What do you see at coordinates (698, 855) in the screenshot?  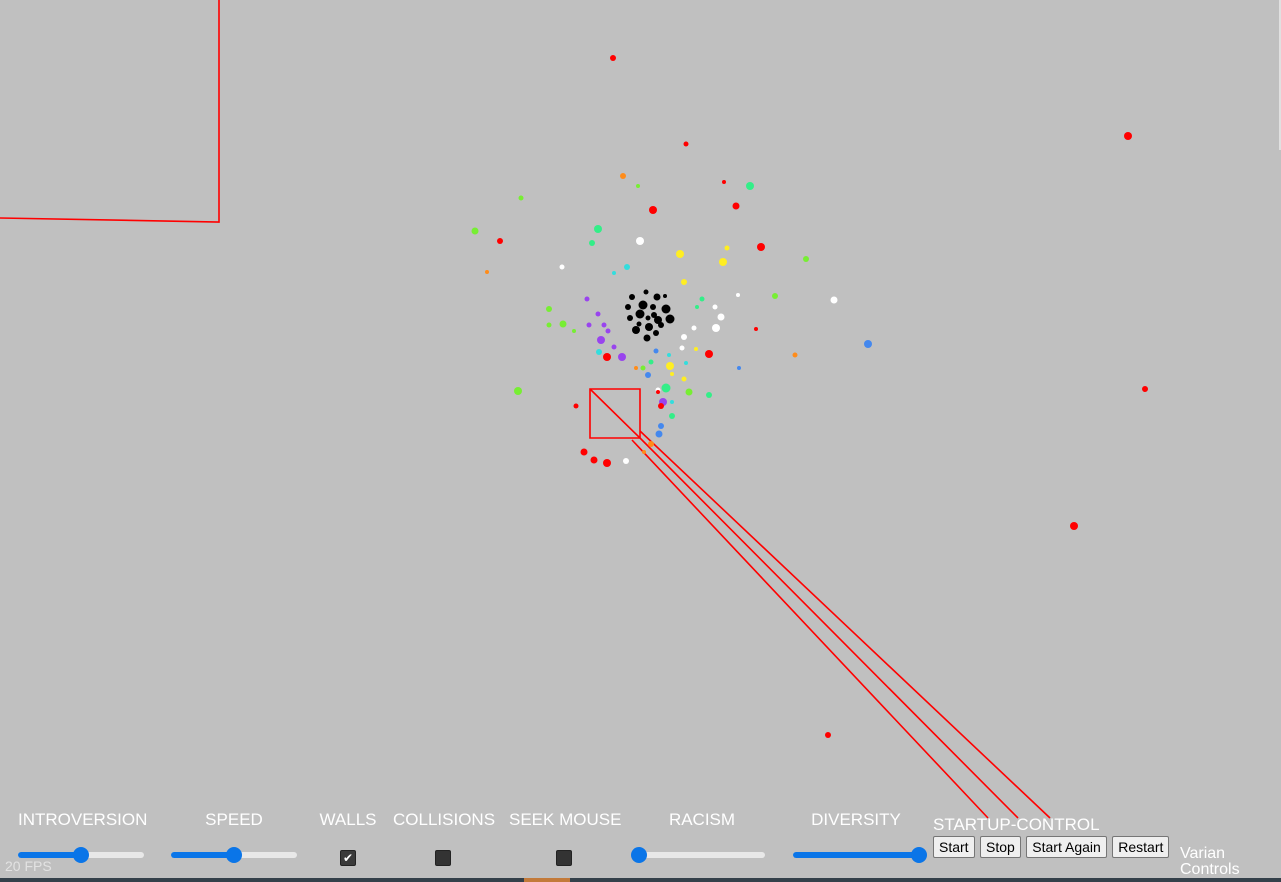 I see `racism-slider` at bounding box center [698, 855].